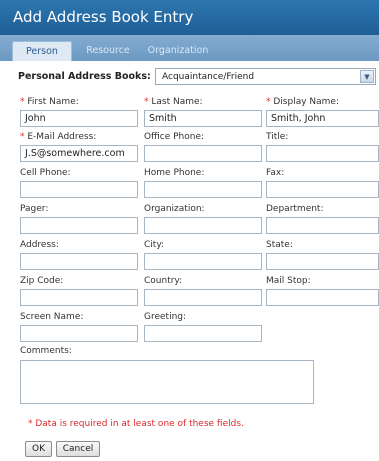 Image resolution: width=379 pixels, height=461 pixels. I want to click on tab-strip: Person Resource Organization, so click(189, 48).